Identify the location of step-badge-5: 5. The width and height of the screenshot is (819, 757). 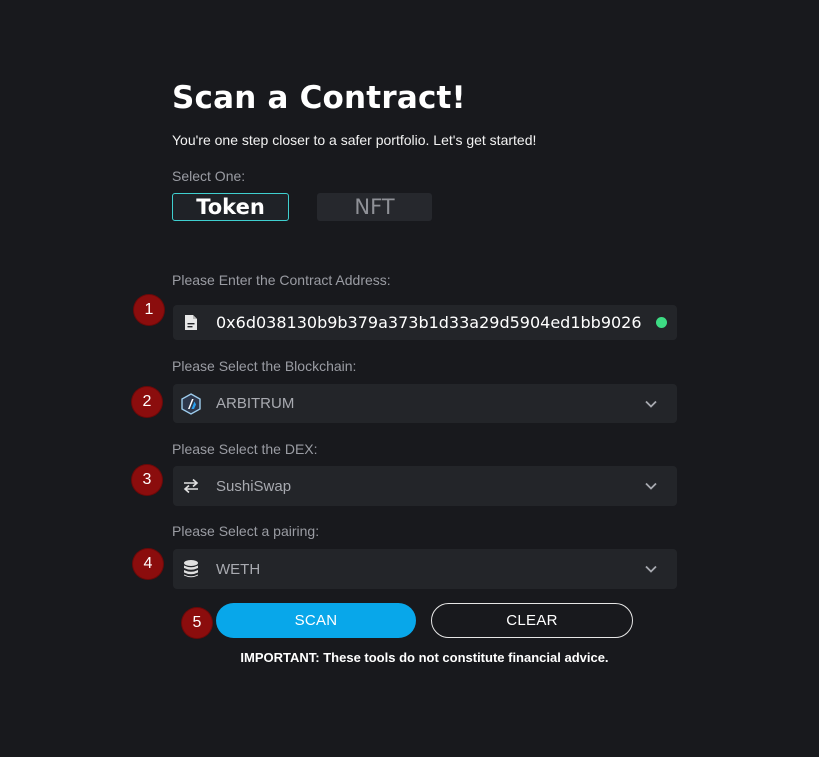
(197, 623).